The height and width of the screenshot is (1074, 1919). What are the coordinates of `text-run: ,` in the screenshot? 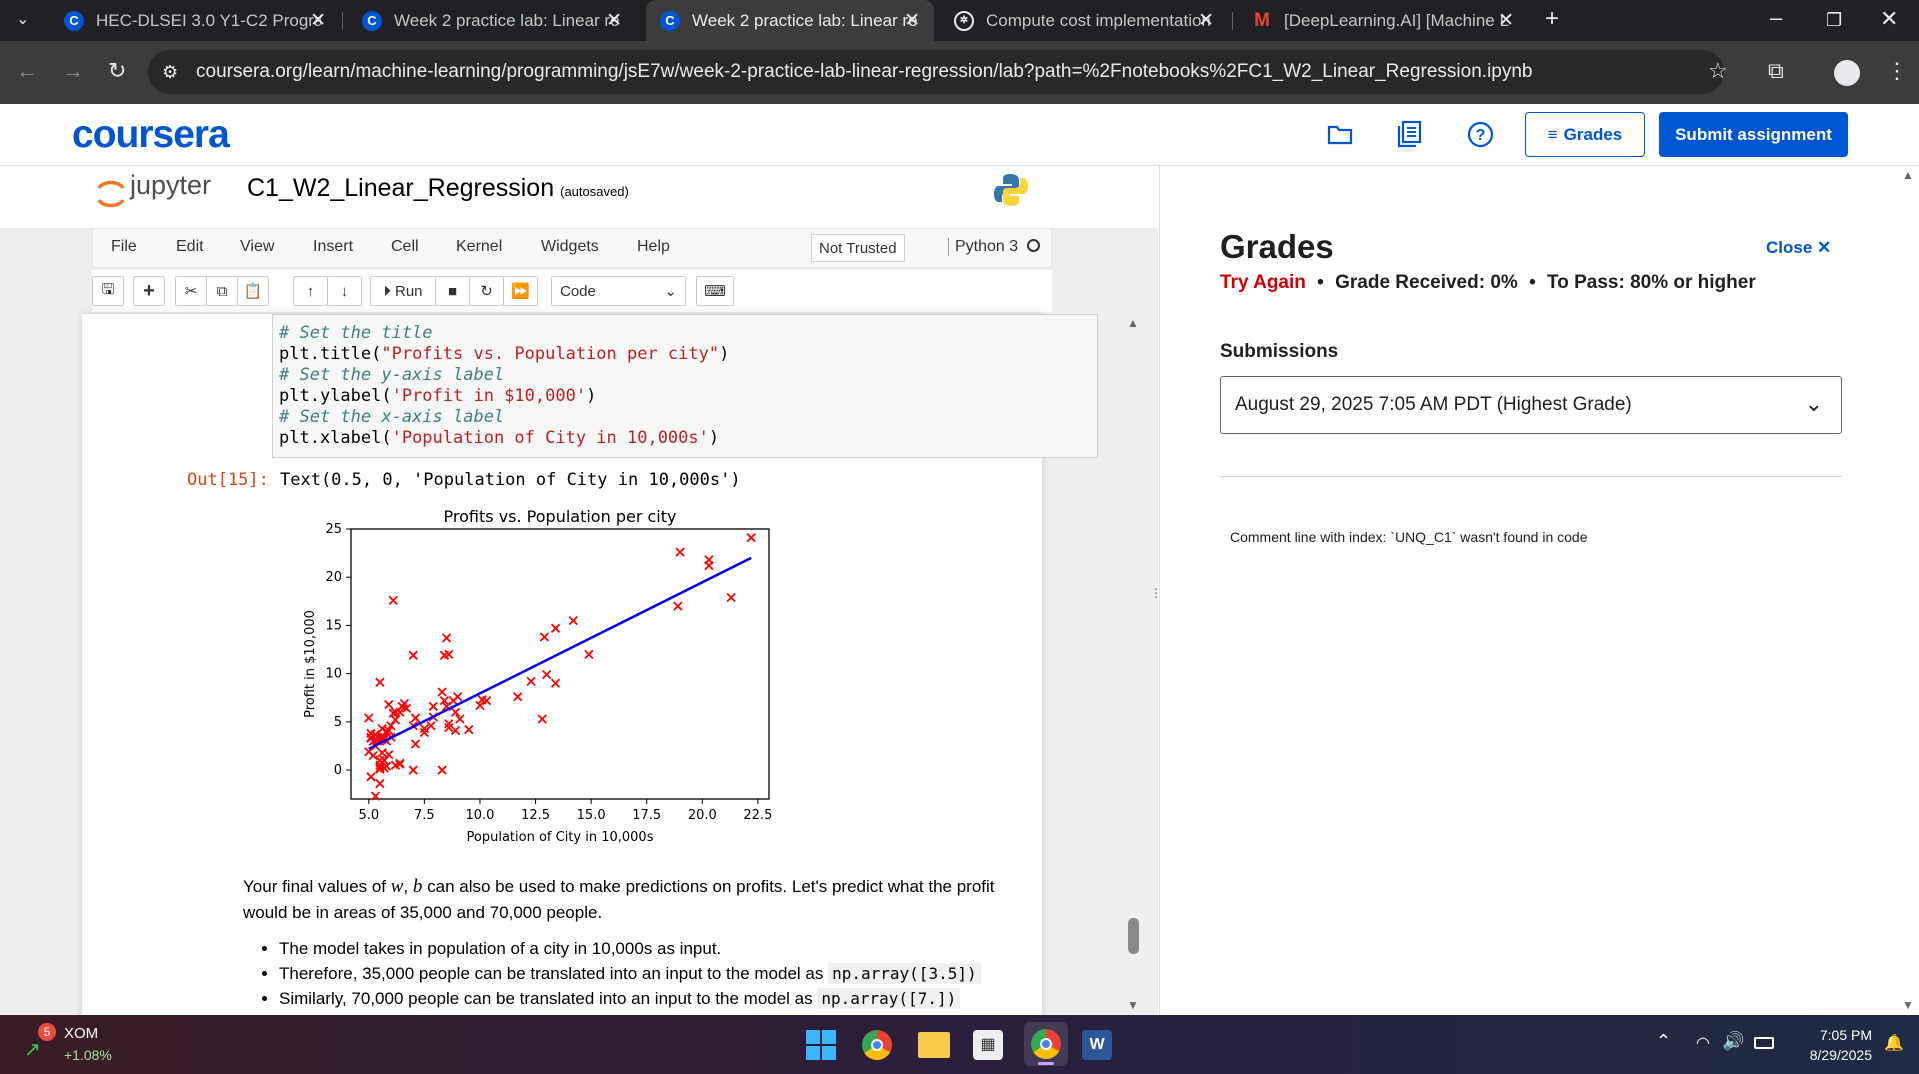 It's located at (408, 886).